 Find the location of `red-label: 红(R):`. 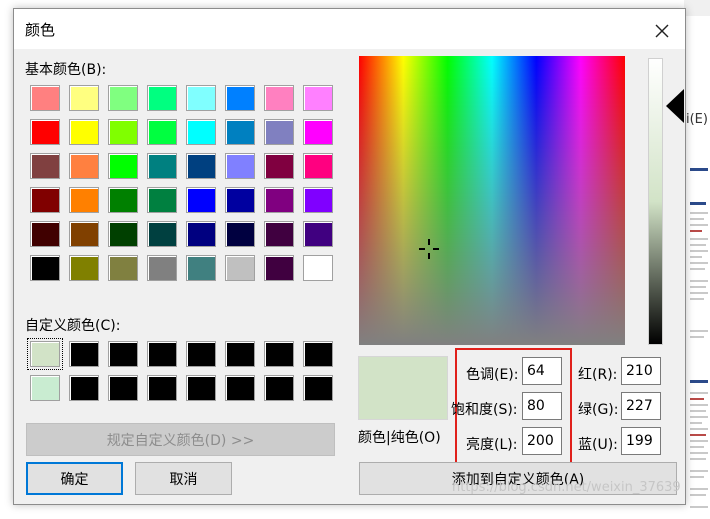

red-label: 红(R): is located at coordinates (598, 375).